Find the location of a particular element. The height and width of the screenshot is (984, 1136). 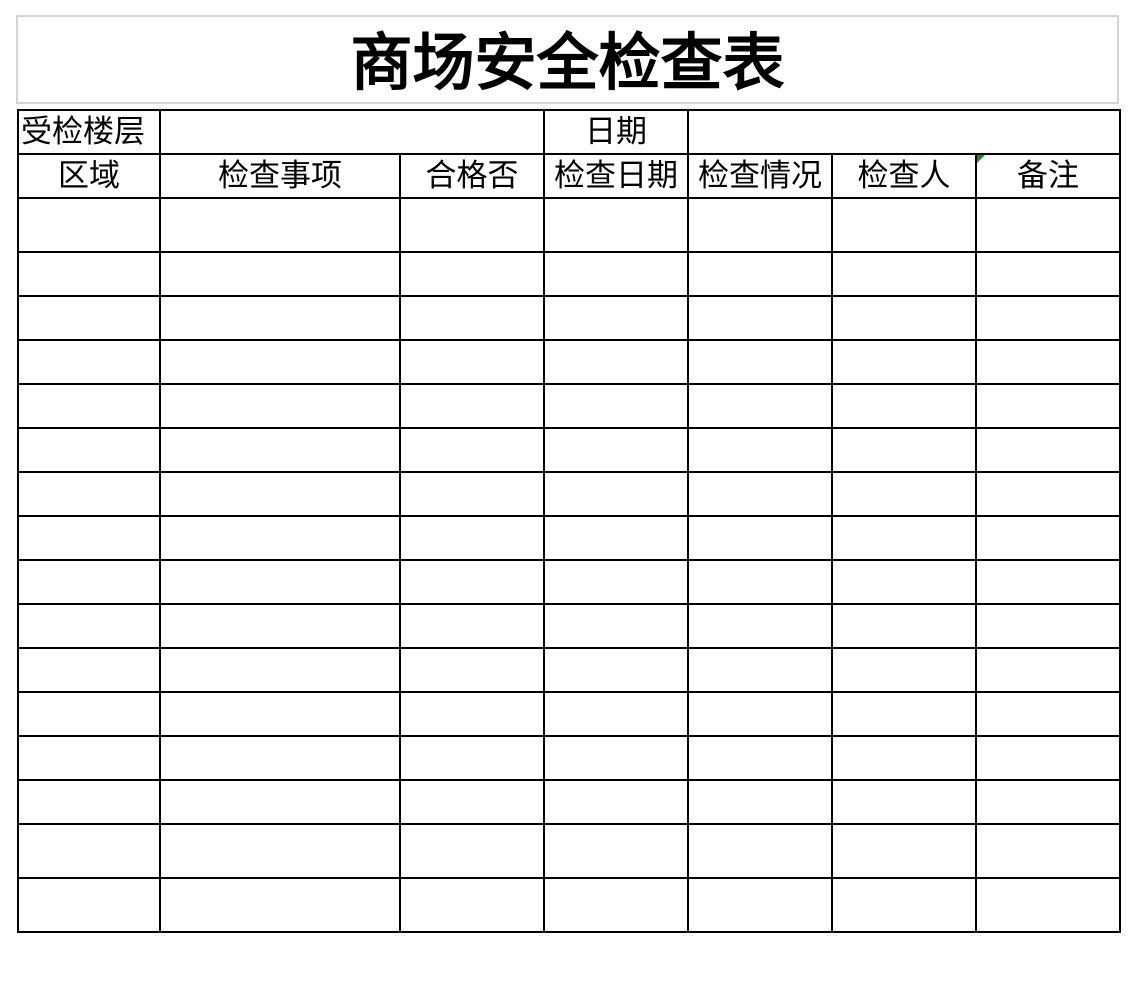

comment-indicator-icon is located at coordinates (981, 159).